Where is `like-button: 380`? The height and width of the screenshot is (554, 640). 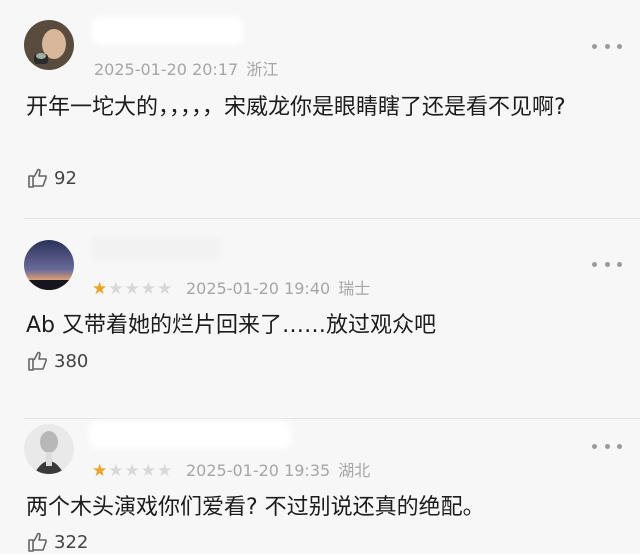
like-button: 380 is located at coordinates (57, 361).